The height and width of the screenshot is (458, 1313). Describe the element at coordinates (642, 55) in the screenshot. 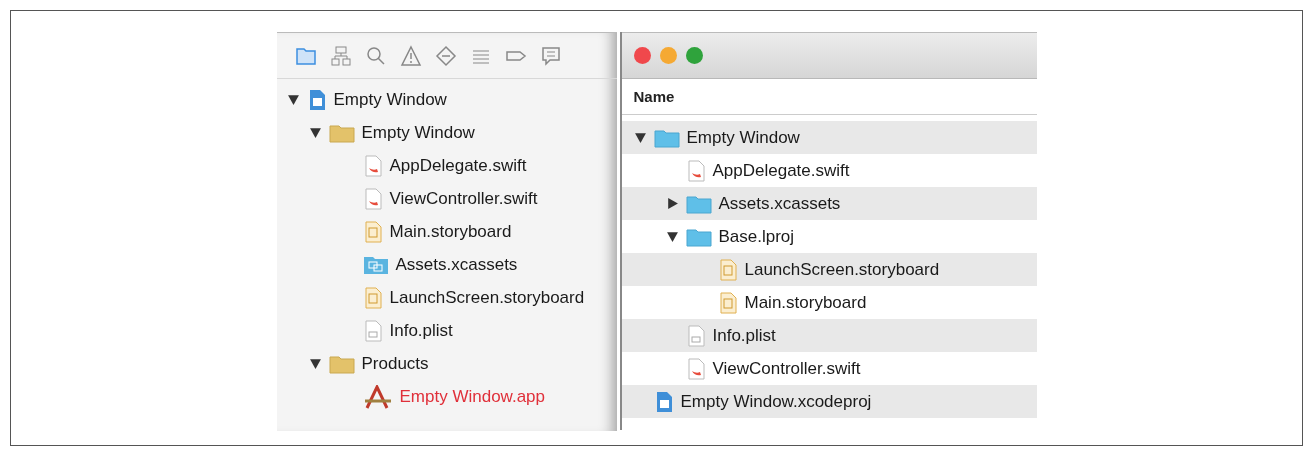

I see `close-button` at that location.